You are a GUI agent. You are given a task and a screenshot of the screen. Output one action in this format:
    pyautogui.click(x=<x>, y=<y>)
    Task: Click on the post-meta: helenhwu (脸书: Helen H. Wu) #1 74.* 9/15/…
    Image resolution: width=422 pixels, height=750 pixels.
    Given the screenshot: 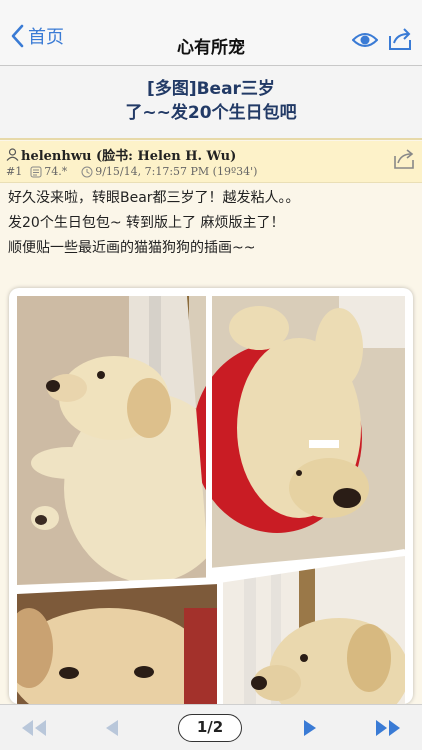 What is the action you would take?
    pyautogui.click(x=211, y=162)
    